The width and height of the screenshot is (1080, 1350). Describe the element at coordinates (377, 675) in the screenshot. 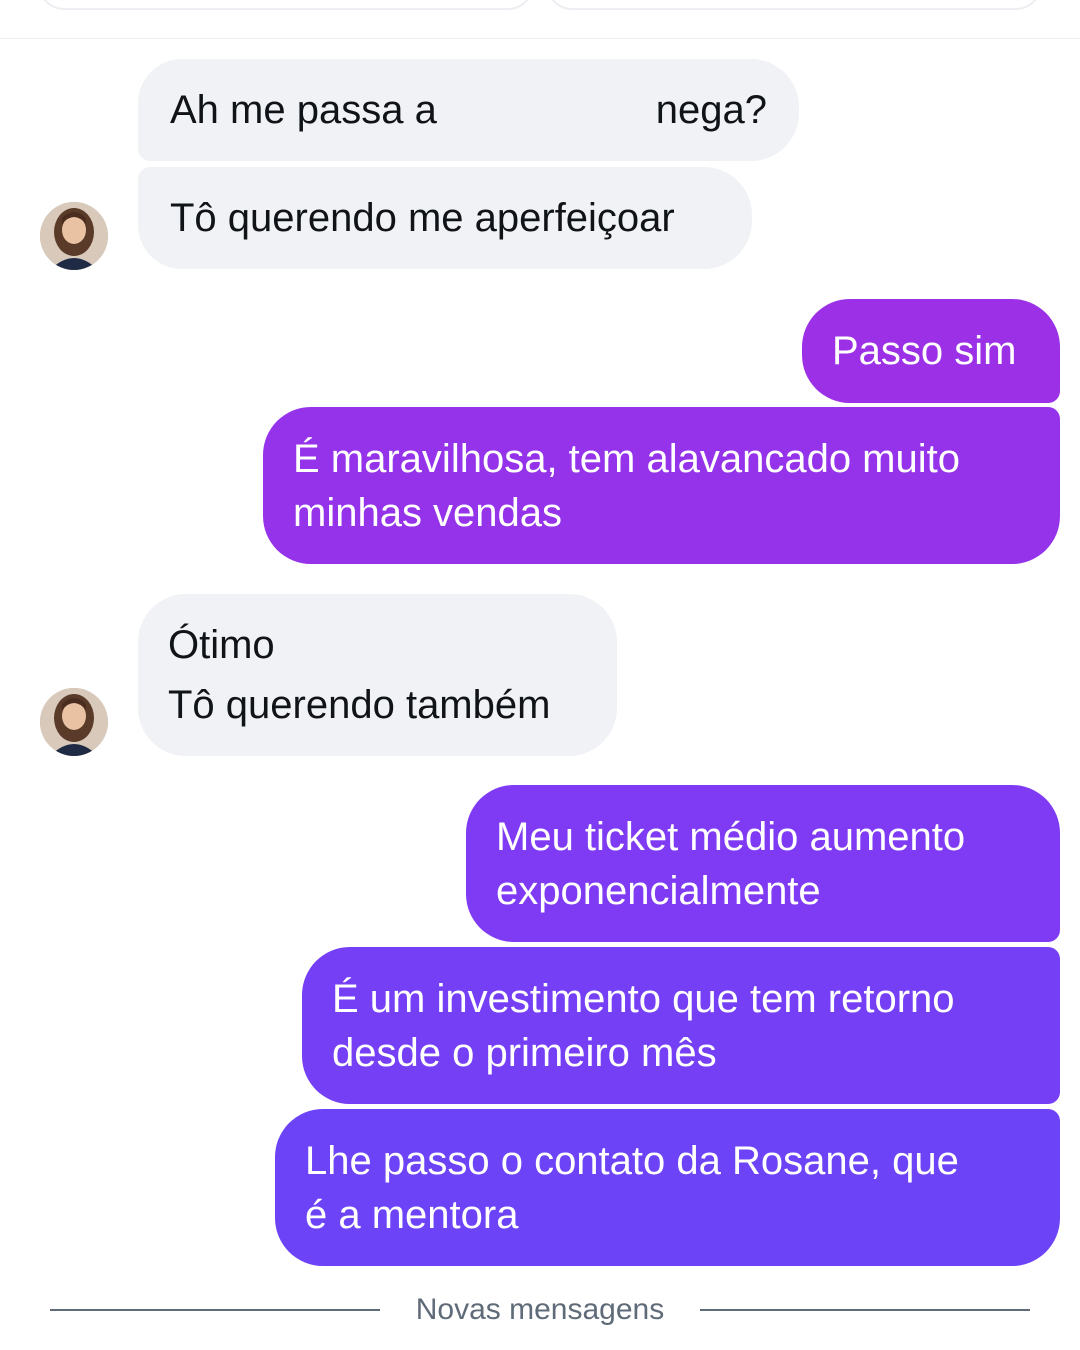

I see `incoming-message-bubble: Ótimo Tô querendo também` at that location.